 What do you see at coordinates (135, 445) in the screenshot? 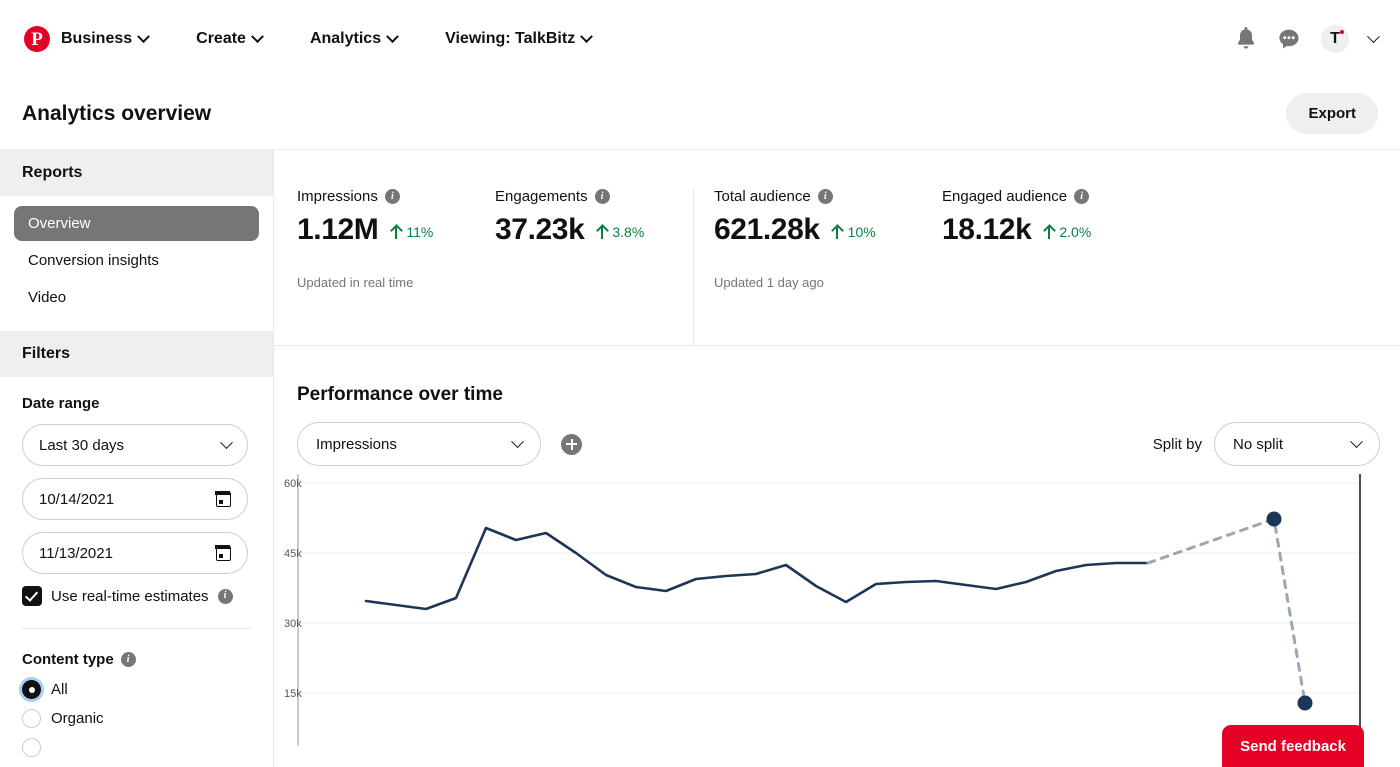
I see `date-range-preset-select: Last 30 days` at bounding box center [135, 445].